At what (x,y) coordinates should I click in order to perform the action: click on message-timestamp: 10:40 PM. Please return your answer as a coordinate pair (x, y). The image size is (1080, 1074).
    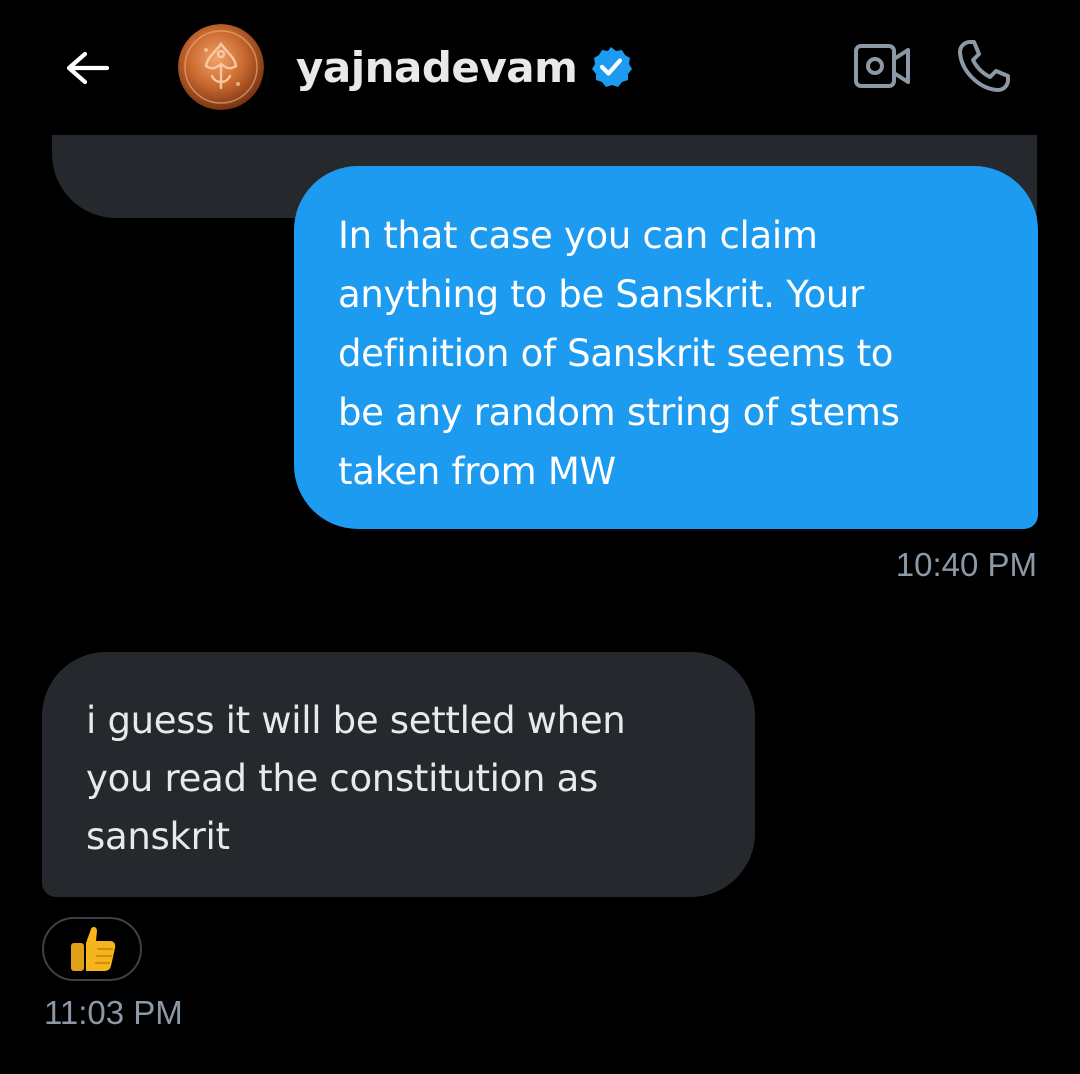
    Looking at the image, I should click on (966, 564).